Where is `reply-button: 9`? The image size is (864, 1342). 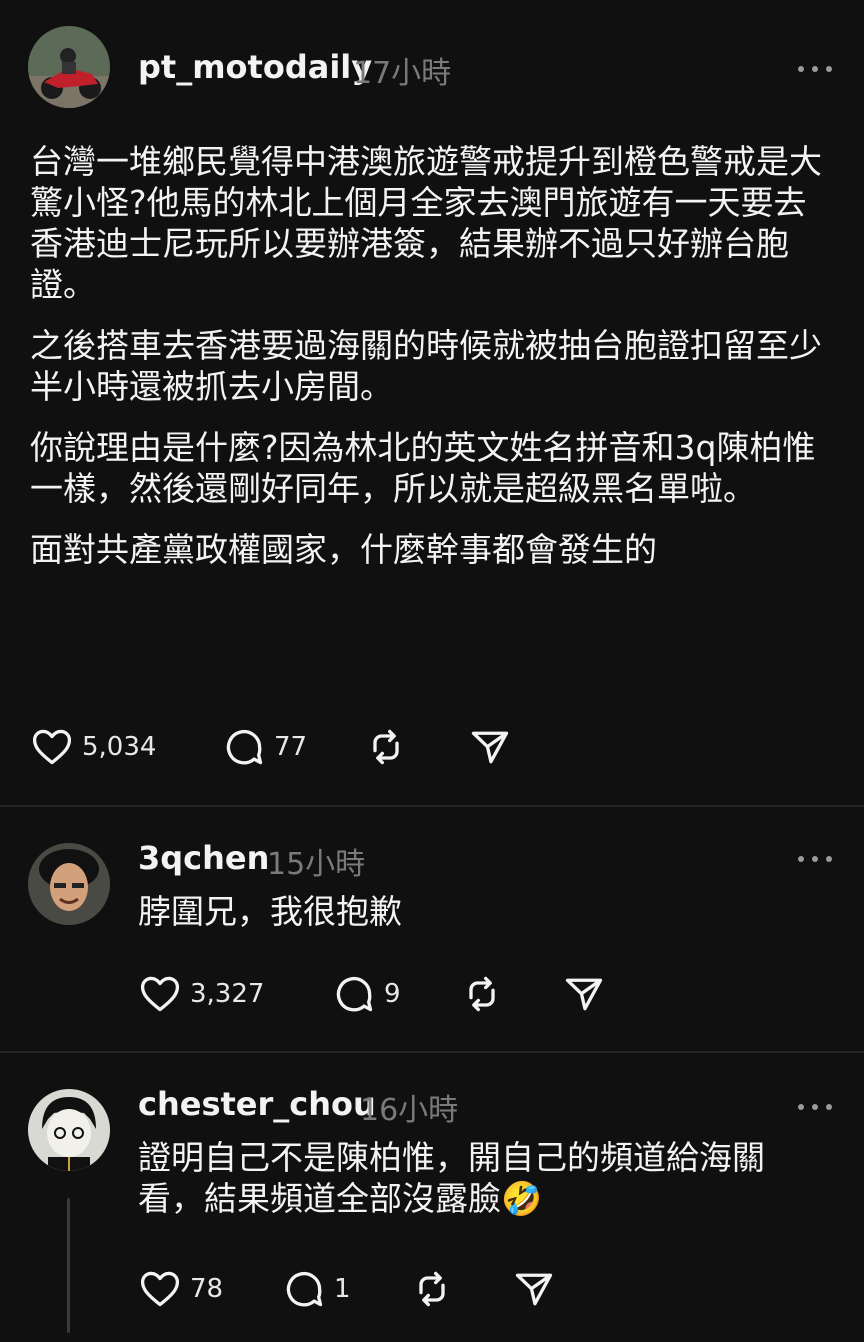
reply-button: 9 is located at coordinates (366, 994).